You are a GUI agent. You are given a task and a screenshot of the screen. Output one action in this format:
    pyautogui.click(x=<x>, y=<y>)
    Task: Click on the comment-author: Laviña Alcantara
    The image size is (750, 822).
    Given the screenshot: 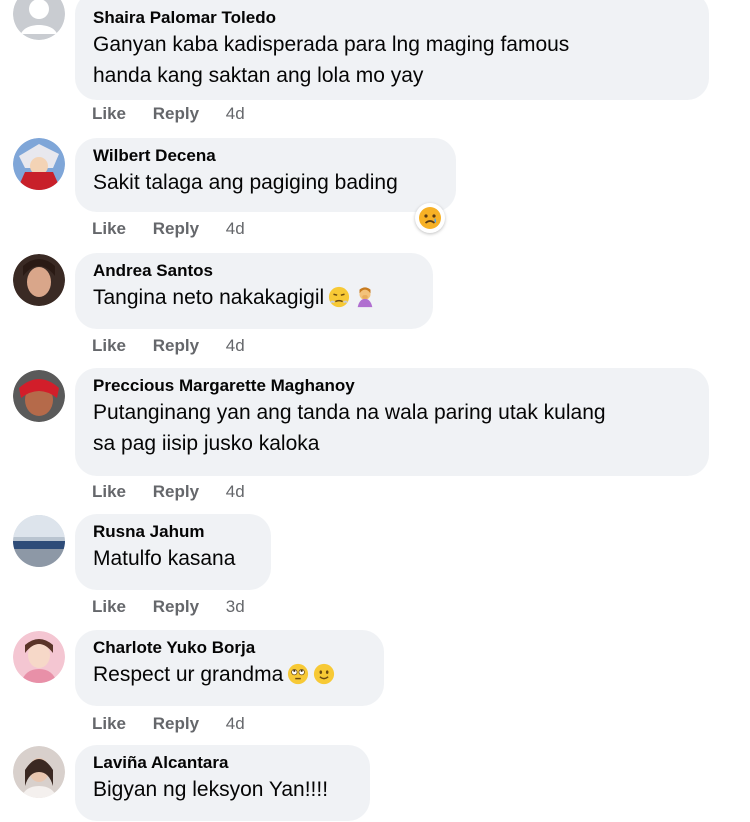 What is the action you would take?
    pyautogui.click(x=222, y=763)
    